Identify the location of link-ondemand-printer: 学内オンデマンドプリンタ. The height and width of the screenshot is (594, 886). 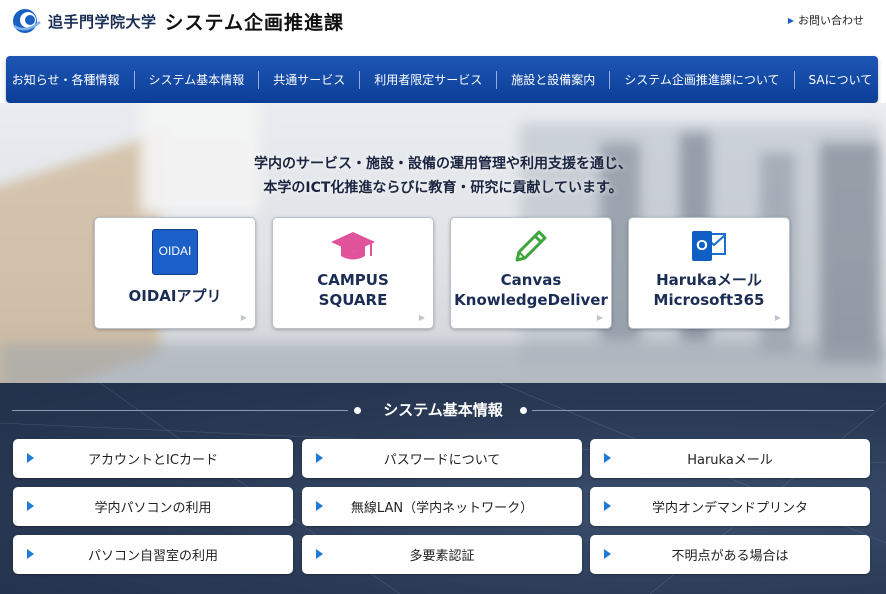
(730, 506).